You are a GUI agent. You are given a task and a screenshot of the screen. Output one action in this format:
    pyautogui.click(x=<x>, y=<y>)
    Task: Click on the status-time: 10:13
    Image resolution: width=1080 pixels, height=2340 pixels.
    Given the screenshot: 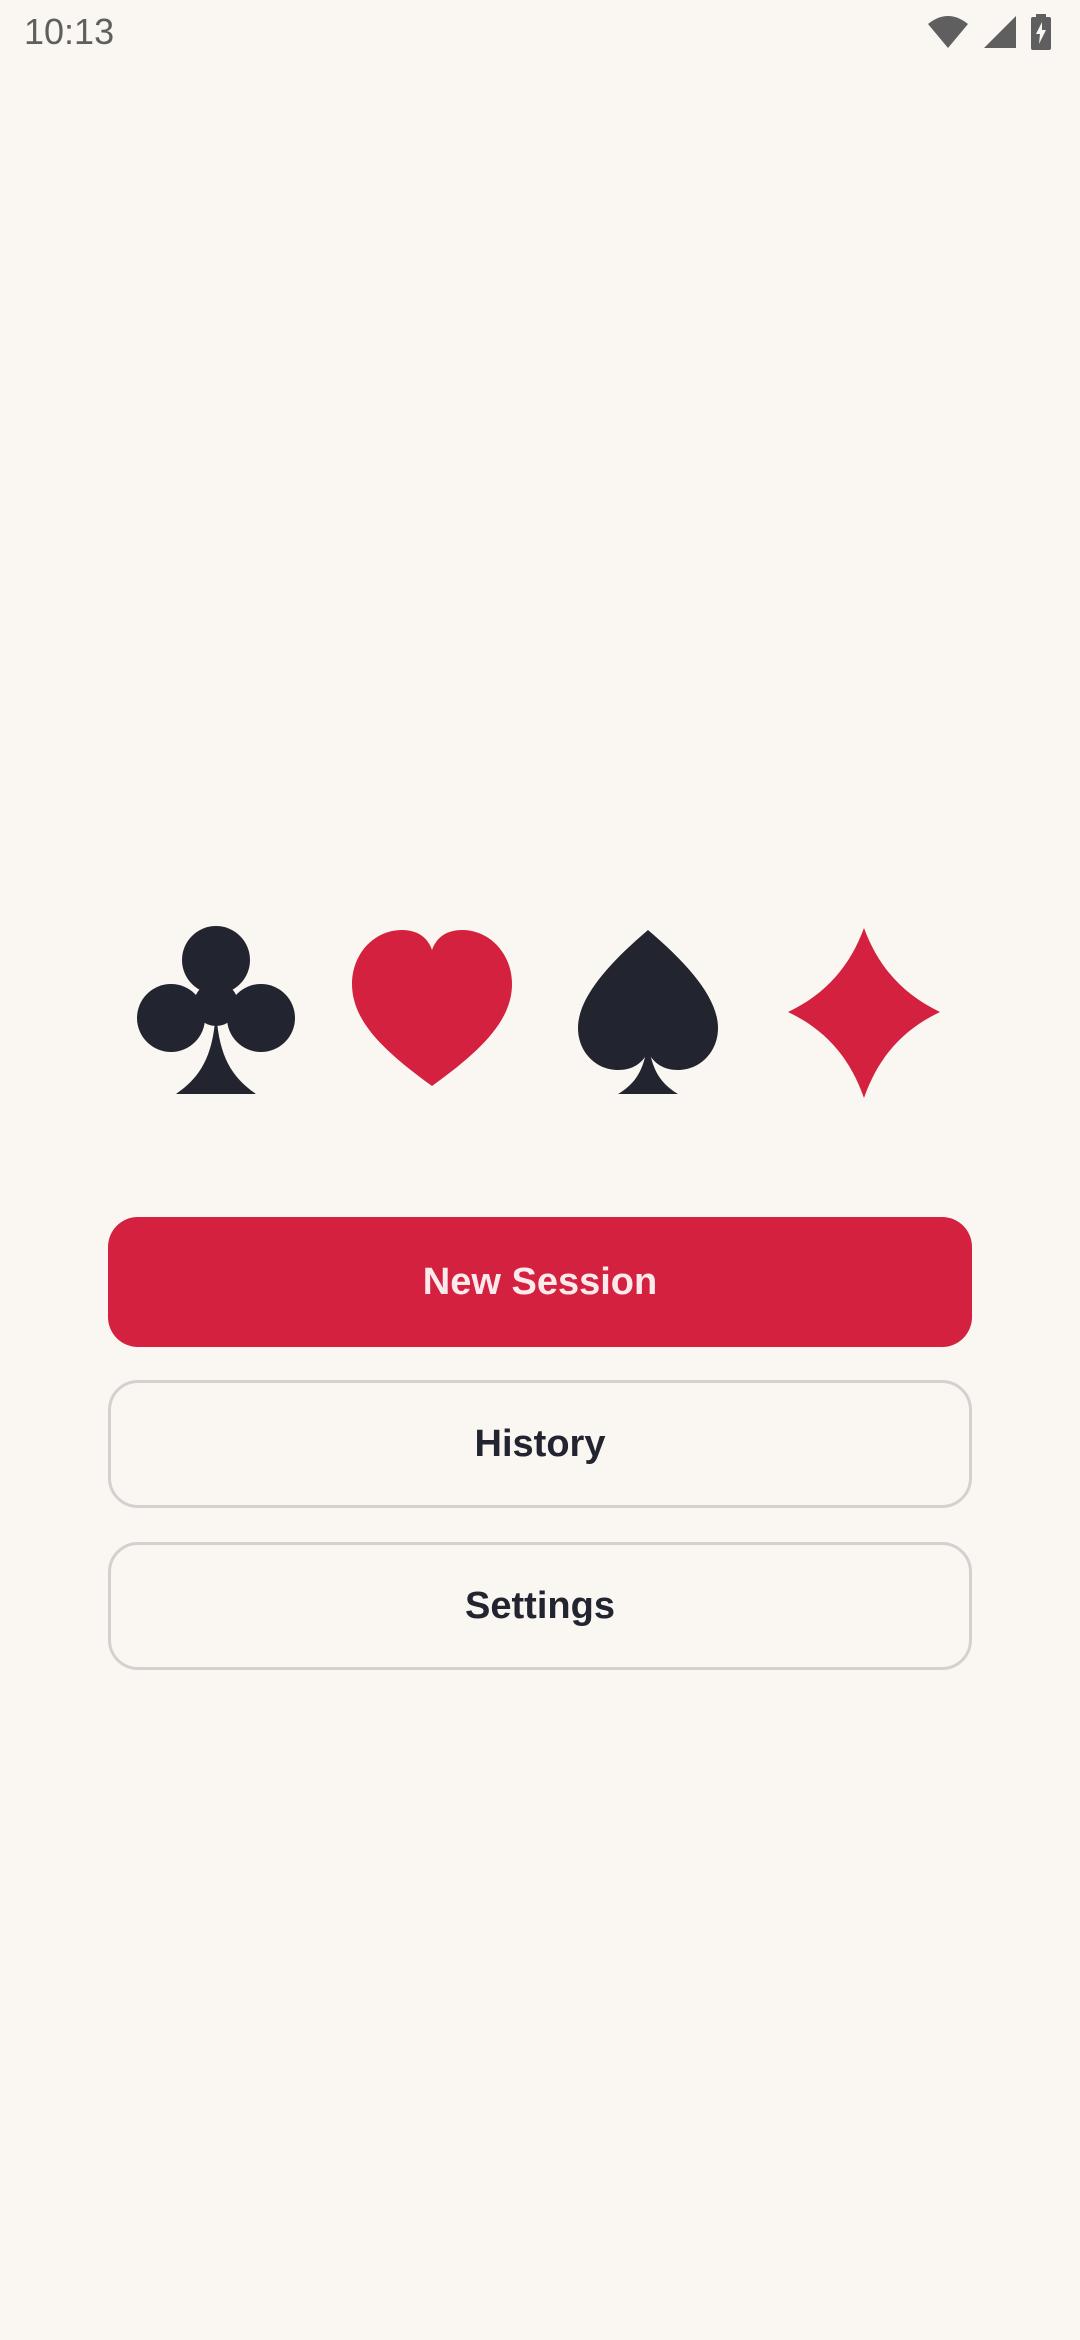 What is the action you would take?
    pyautogui.click(x=69, y=31)
    